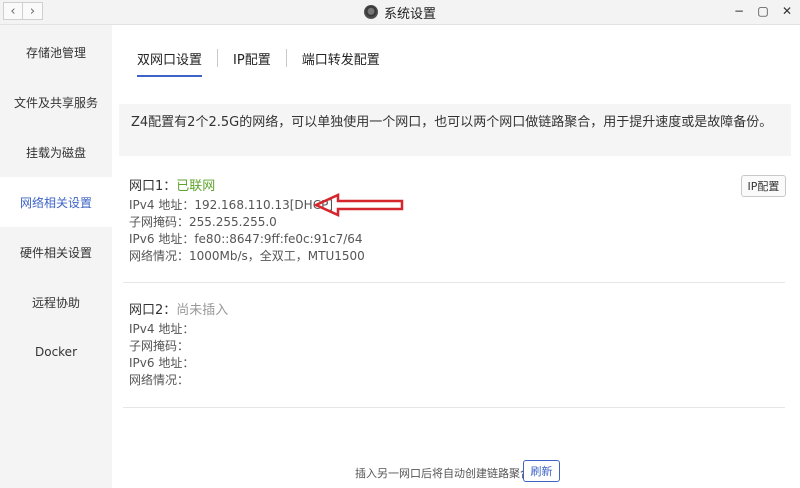 Image resolution: width=800 pixels, height=488 pixels. I want to click on maximize-button: ▢, so click(763, 11).